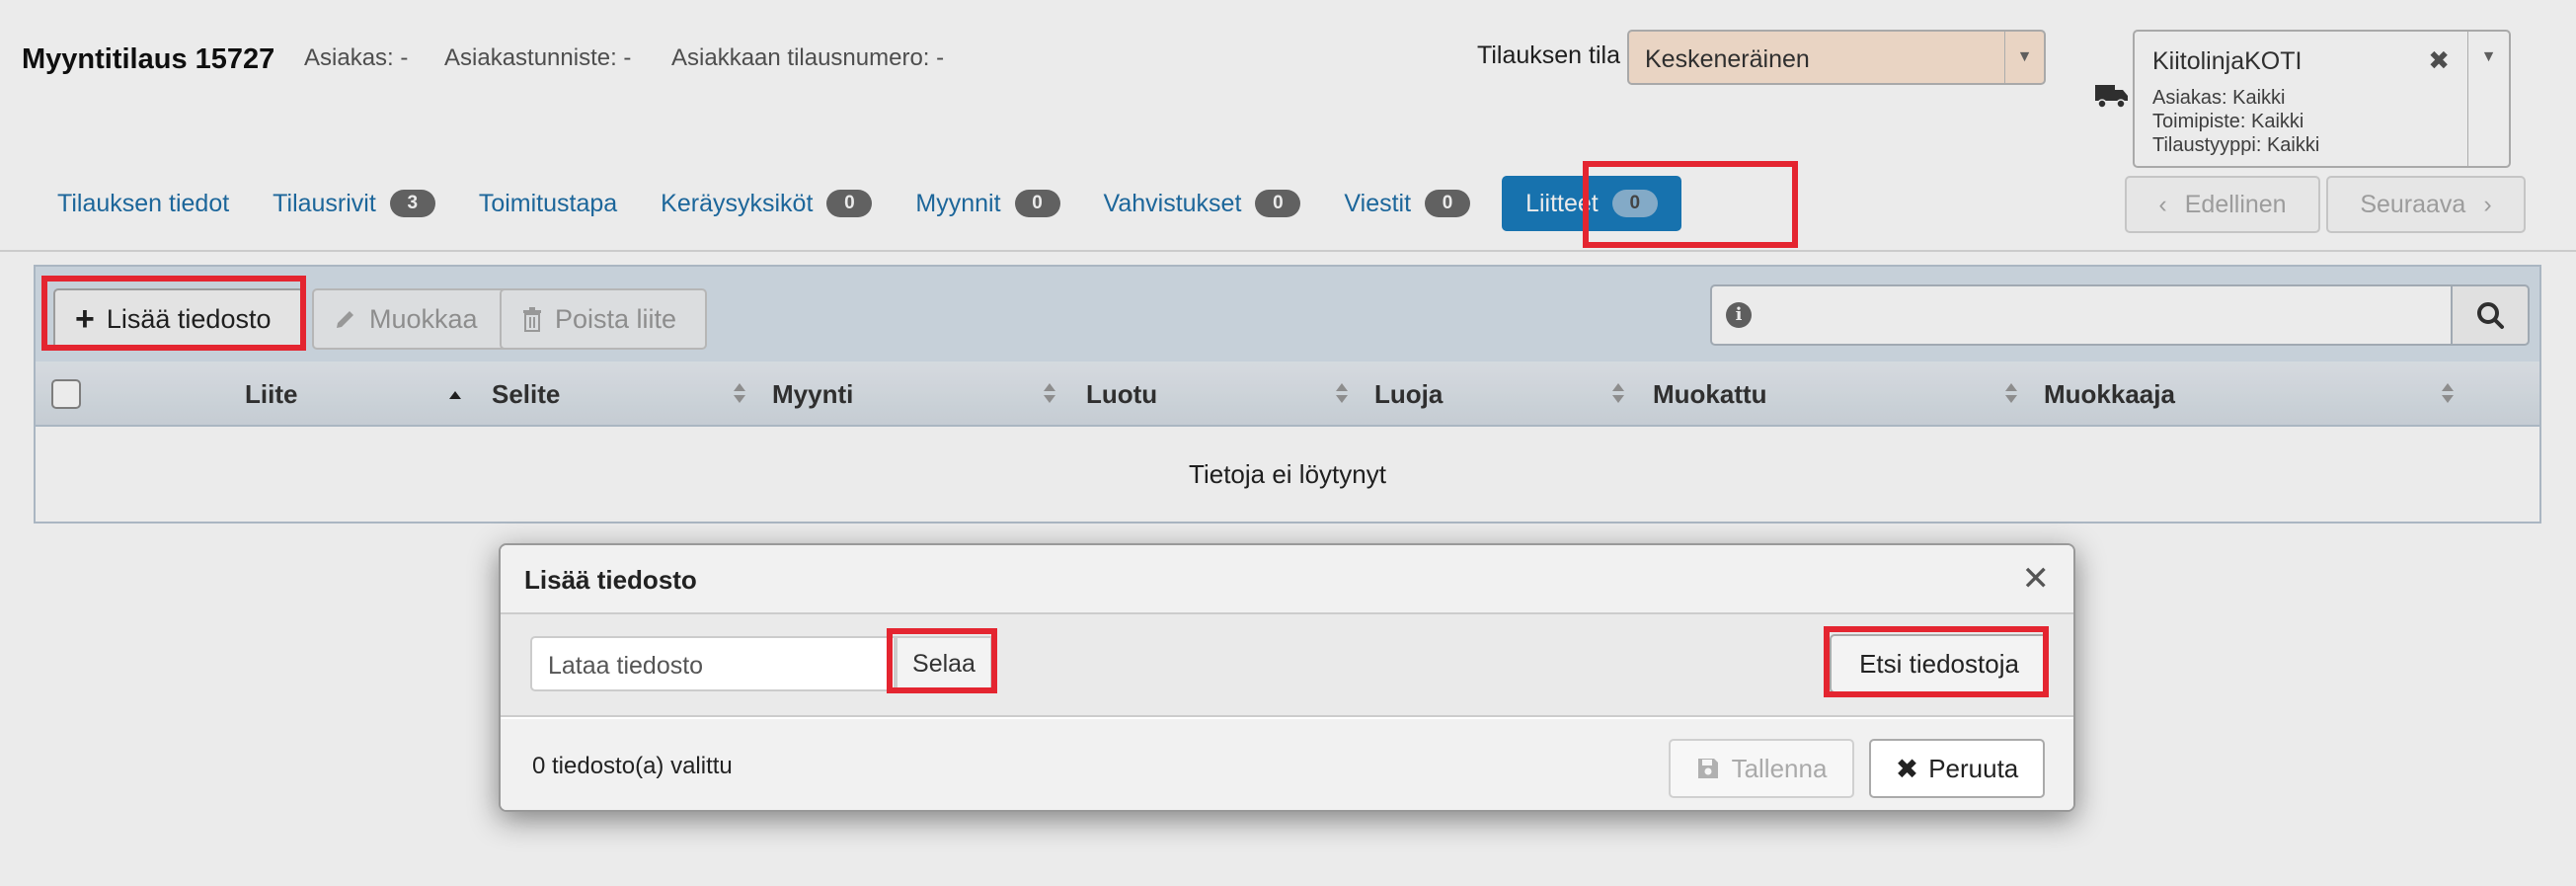 The width and height of the screenshot is (2576, 886). What do you see at coordinates (1907, 768) in the screenshot?
I see `close-icon: ✖` at bounding box center [1907, 768].